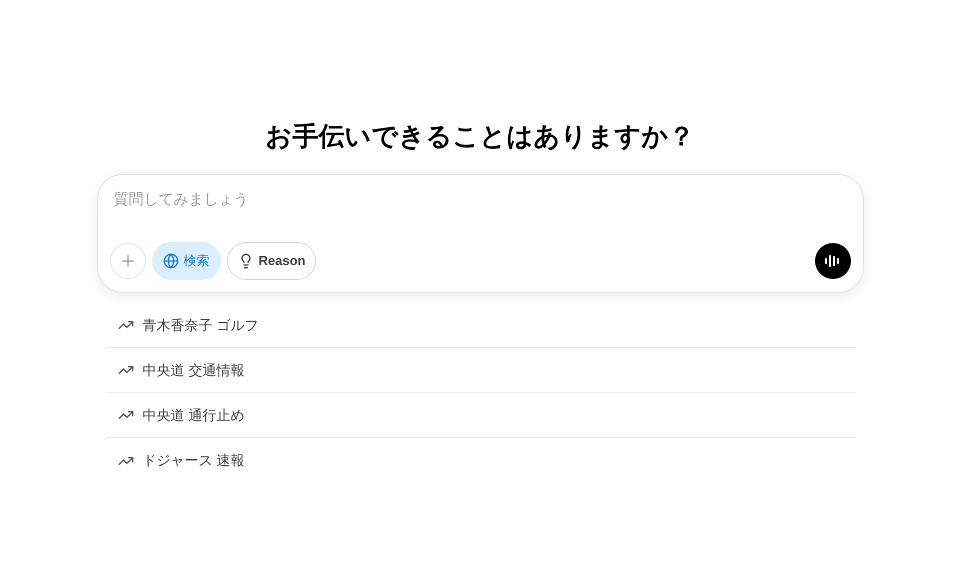  Describe the element at coordinates (271, 261) in the screenshot. I see `tool-toggle: Reason` at that location.